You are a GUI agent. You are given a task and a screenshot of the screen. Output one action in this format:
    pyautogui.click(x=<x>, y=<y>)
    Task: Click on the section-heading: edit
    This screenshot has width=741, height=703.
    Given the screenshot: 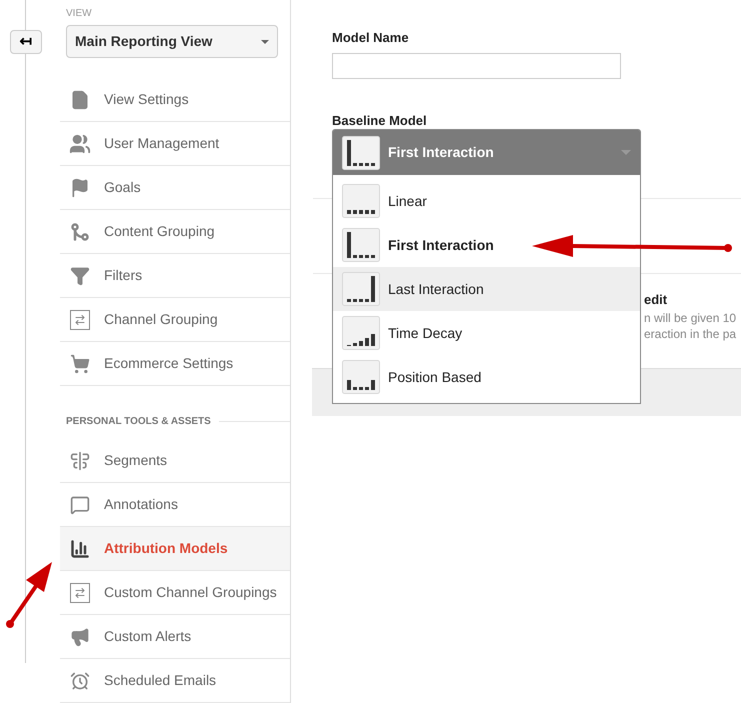 What is the action you would take?
    pyautogui.click(x=656, y=300)
    